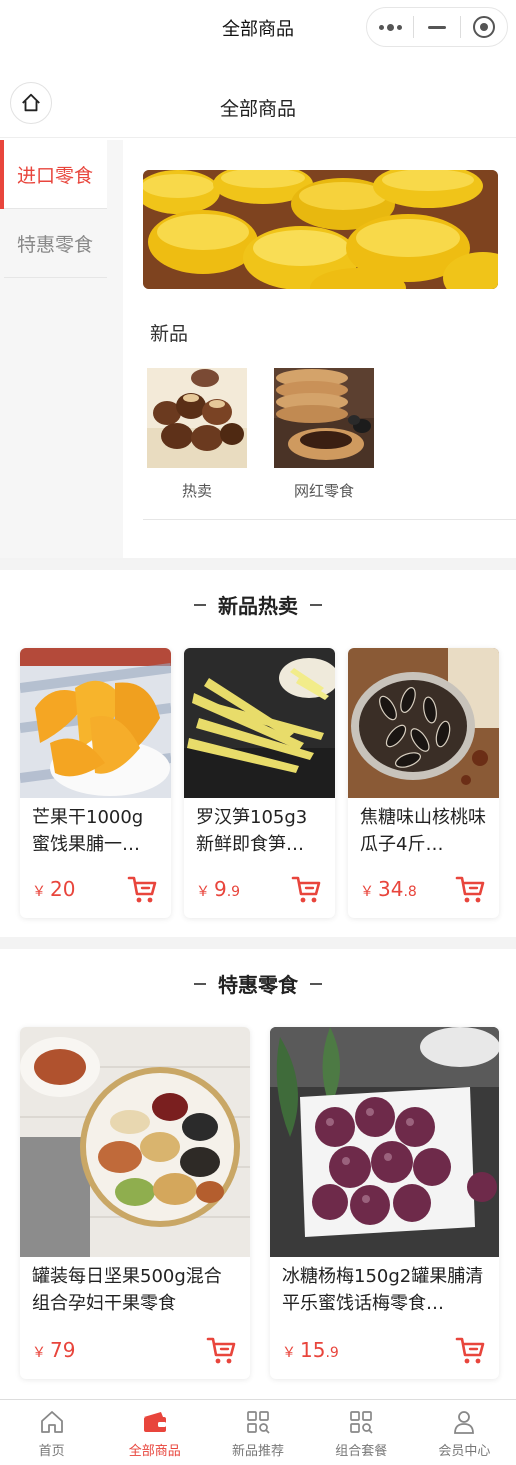  I want to click on dried-mango-image, so click(95, 723).